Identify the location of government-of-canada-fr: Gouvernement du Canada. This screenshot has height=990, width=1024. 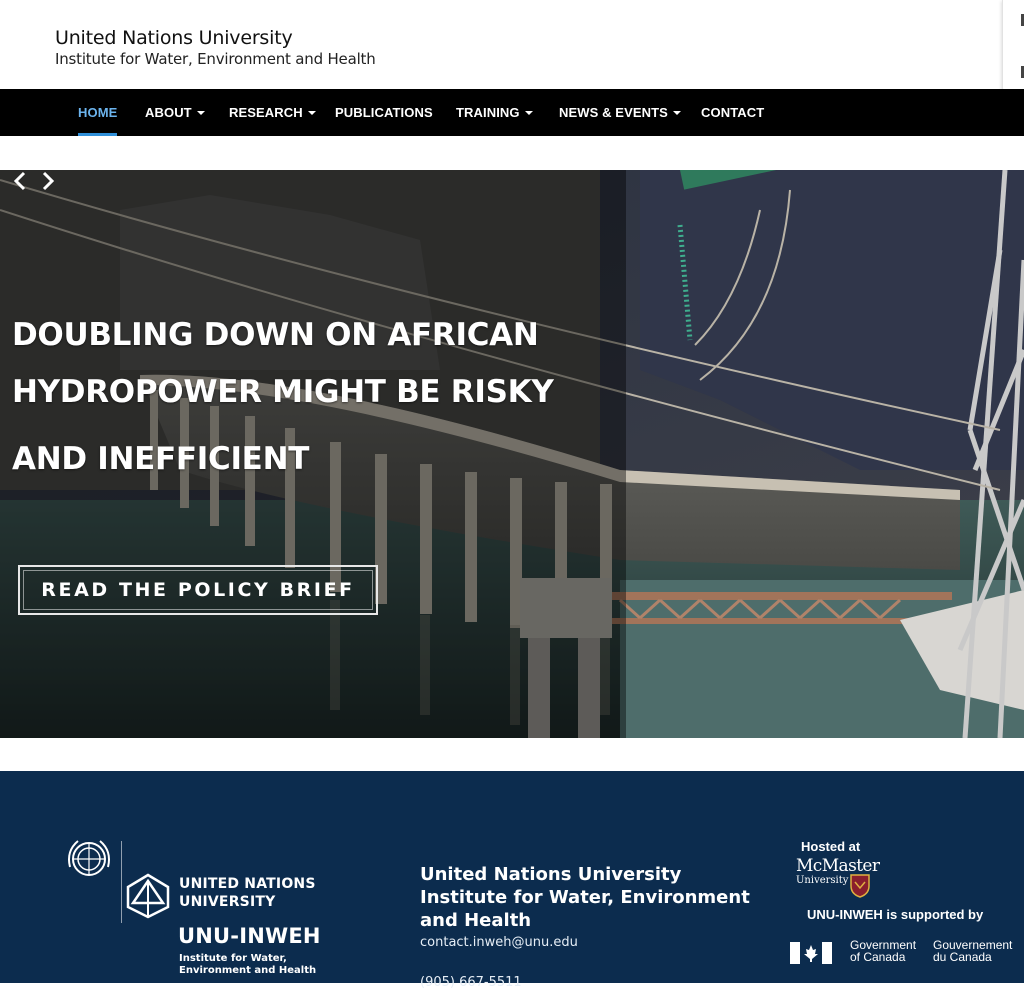
(972, 951).